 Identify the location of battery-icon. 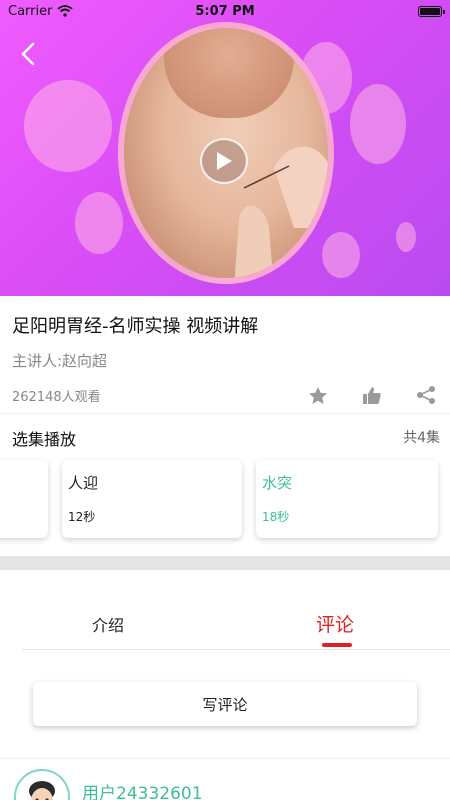
(431, 11).